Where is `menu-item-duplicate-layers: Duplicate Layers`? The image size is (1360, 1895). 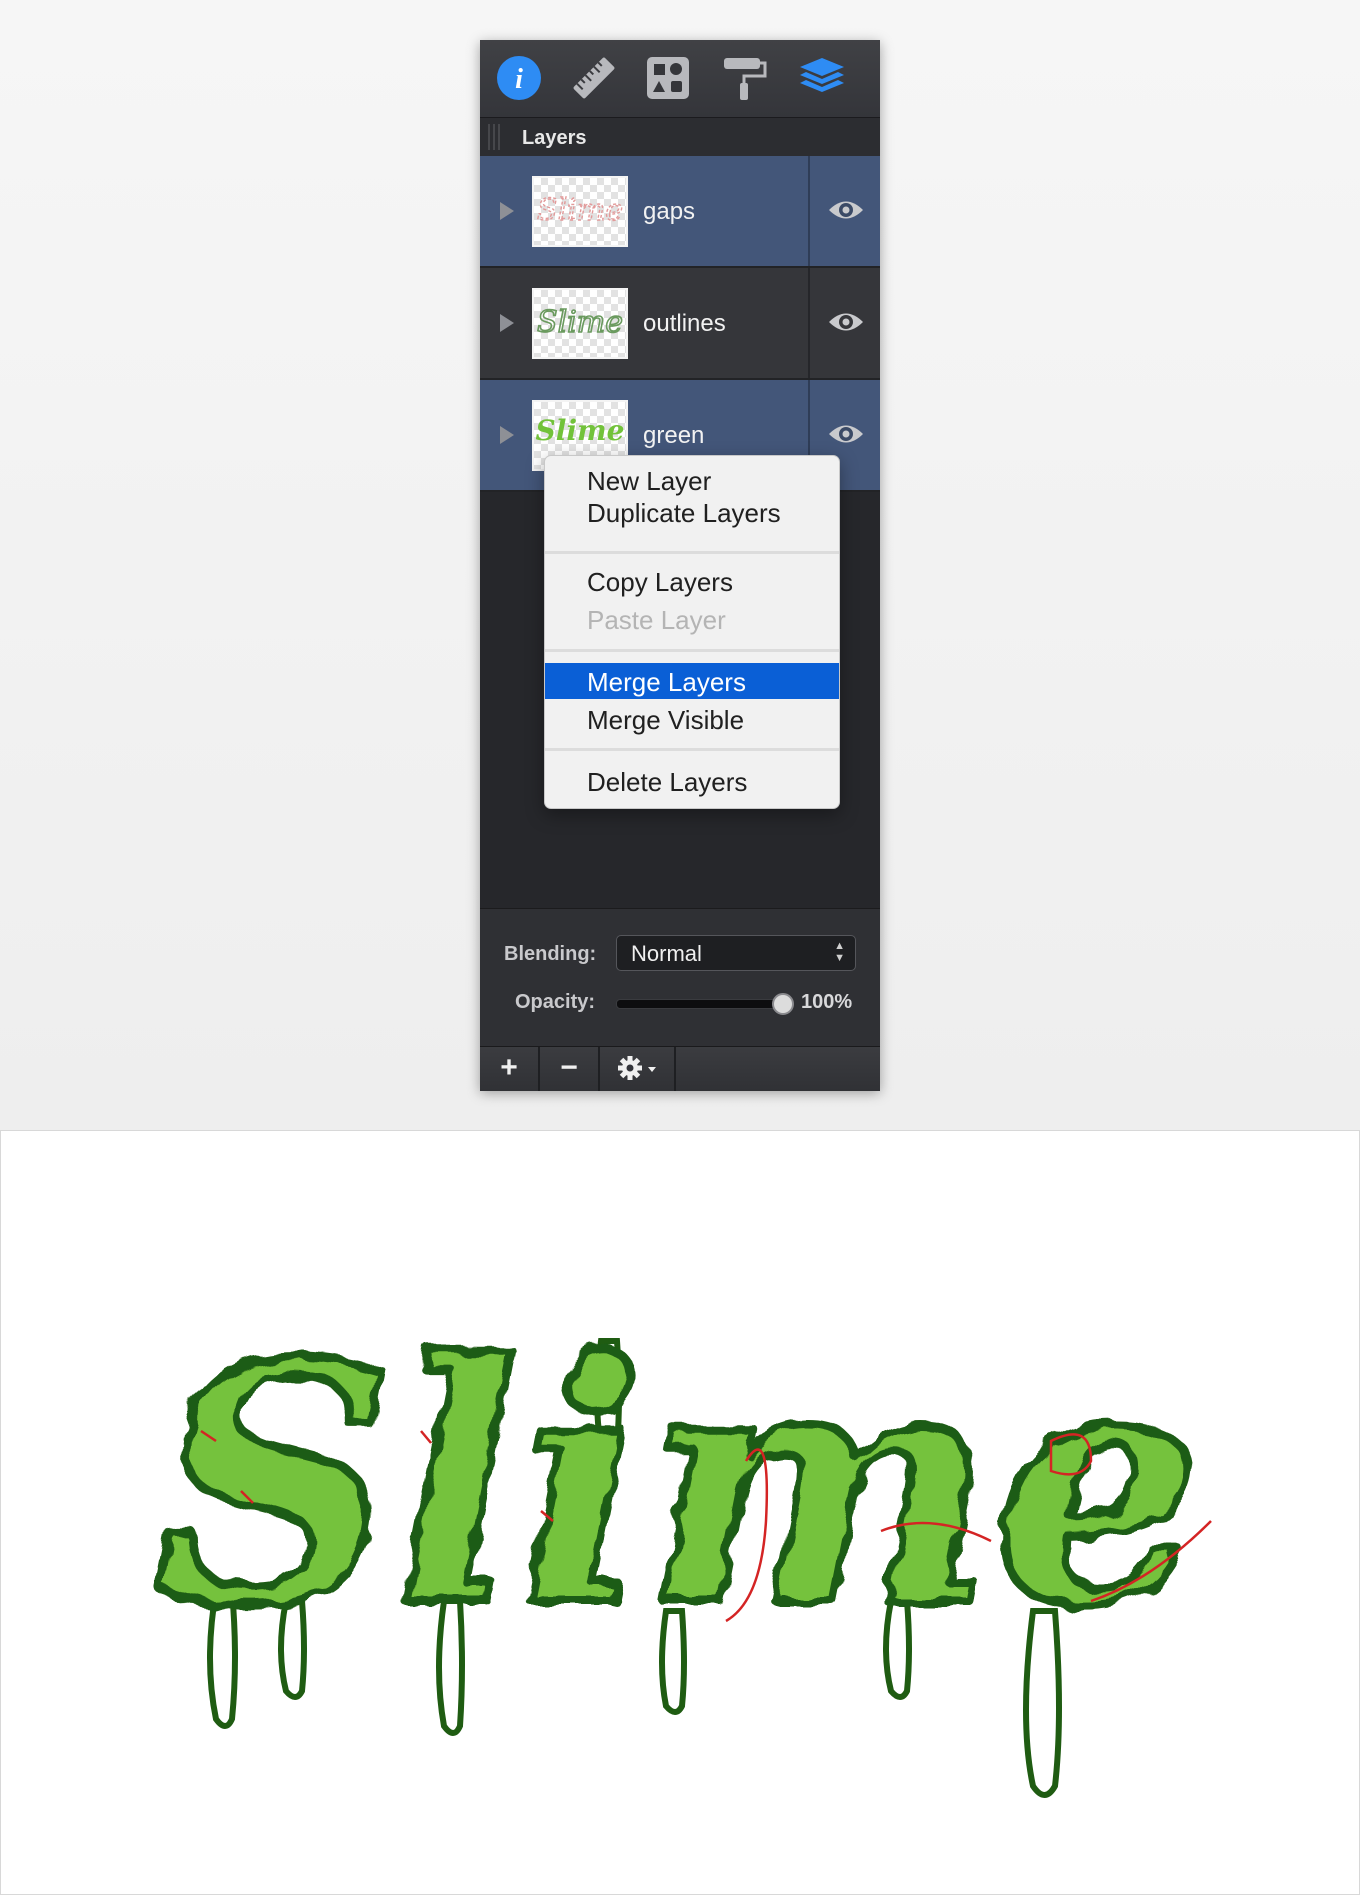
menu-item-duplicate-layers: Duplicate Layers is located at coordinates (692, 512).